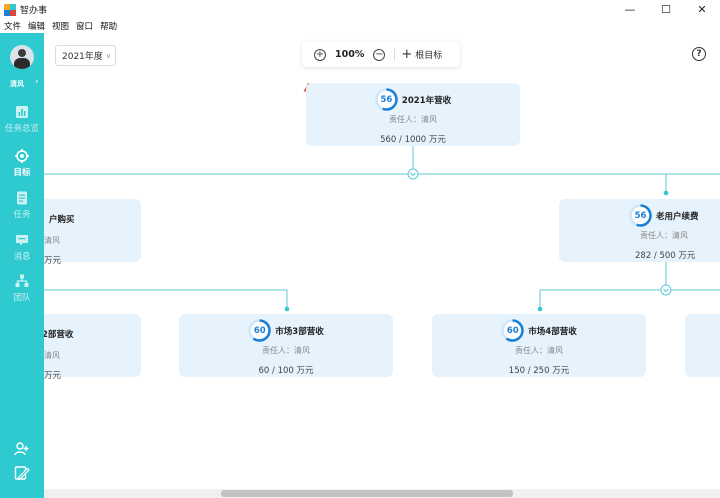  I want to click on team-icon, so click(22, 281).